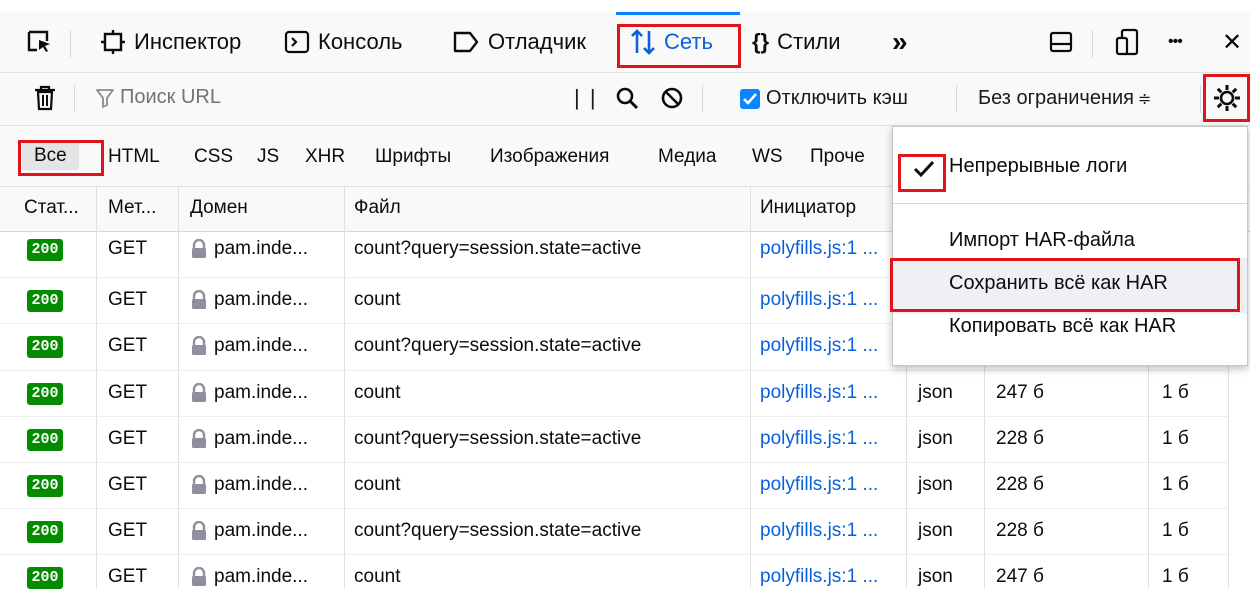  I want to click on menu-item-copy-all-har: Копировать всё как HAR, so click(1070, 335).